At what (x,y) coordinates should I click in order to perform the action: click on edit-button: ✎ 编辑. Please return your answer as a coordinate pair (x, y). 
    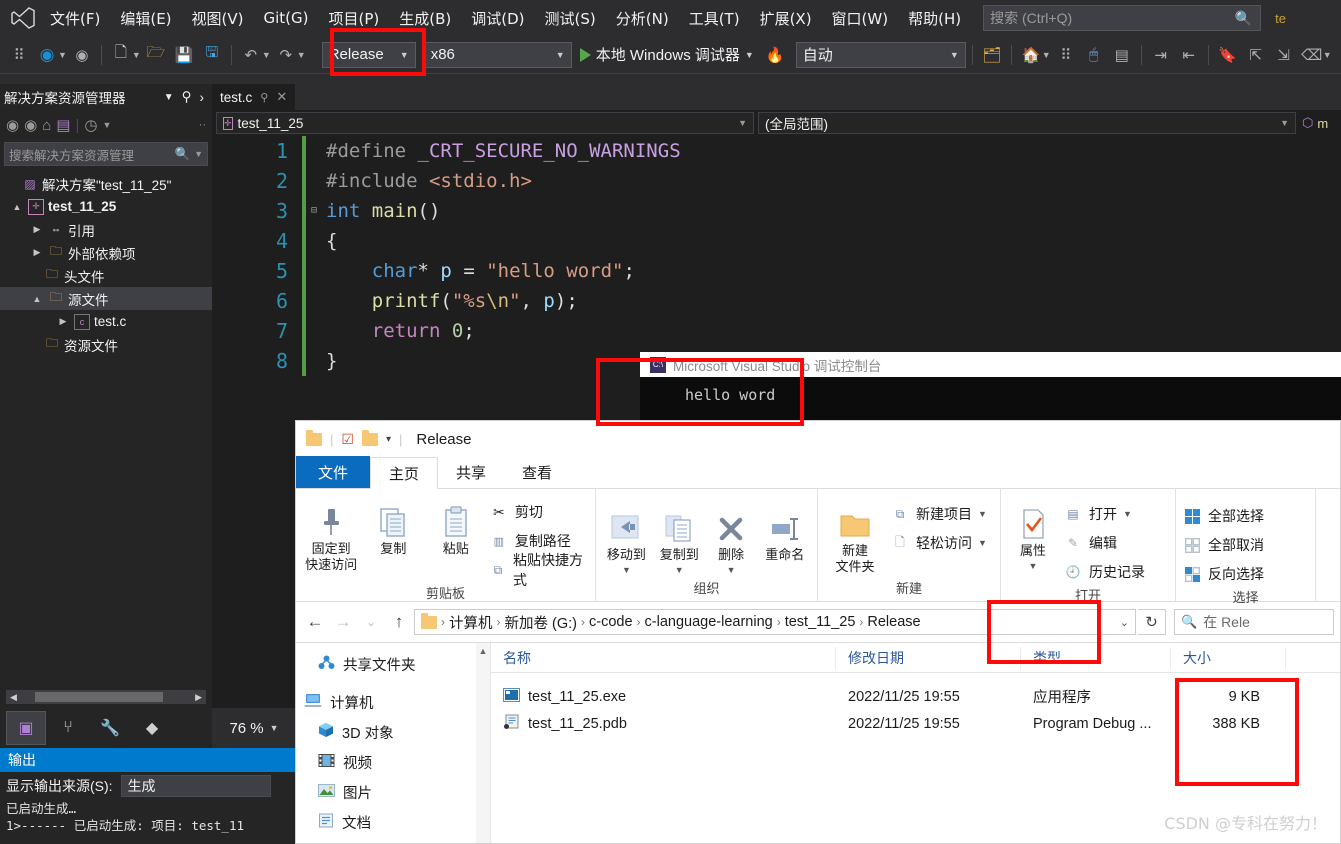
    Looking at the image, I should click on (1104, 543).